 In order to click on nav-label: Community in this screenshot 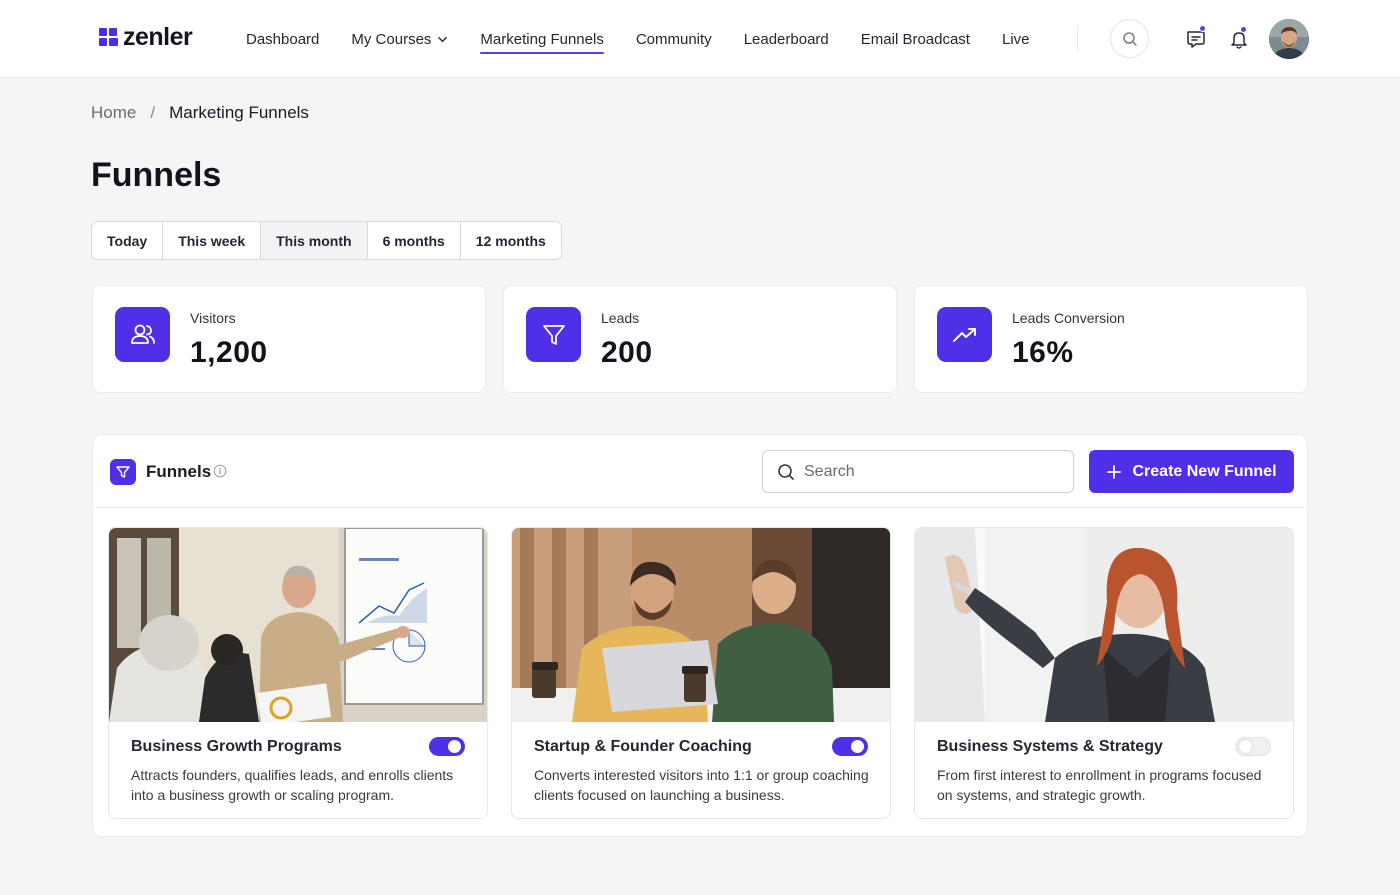, I will do `click(673, 39)`.